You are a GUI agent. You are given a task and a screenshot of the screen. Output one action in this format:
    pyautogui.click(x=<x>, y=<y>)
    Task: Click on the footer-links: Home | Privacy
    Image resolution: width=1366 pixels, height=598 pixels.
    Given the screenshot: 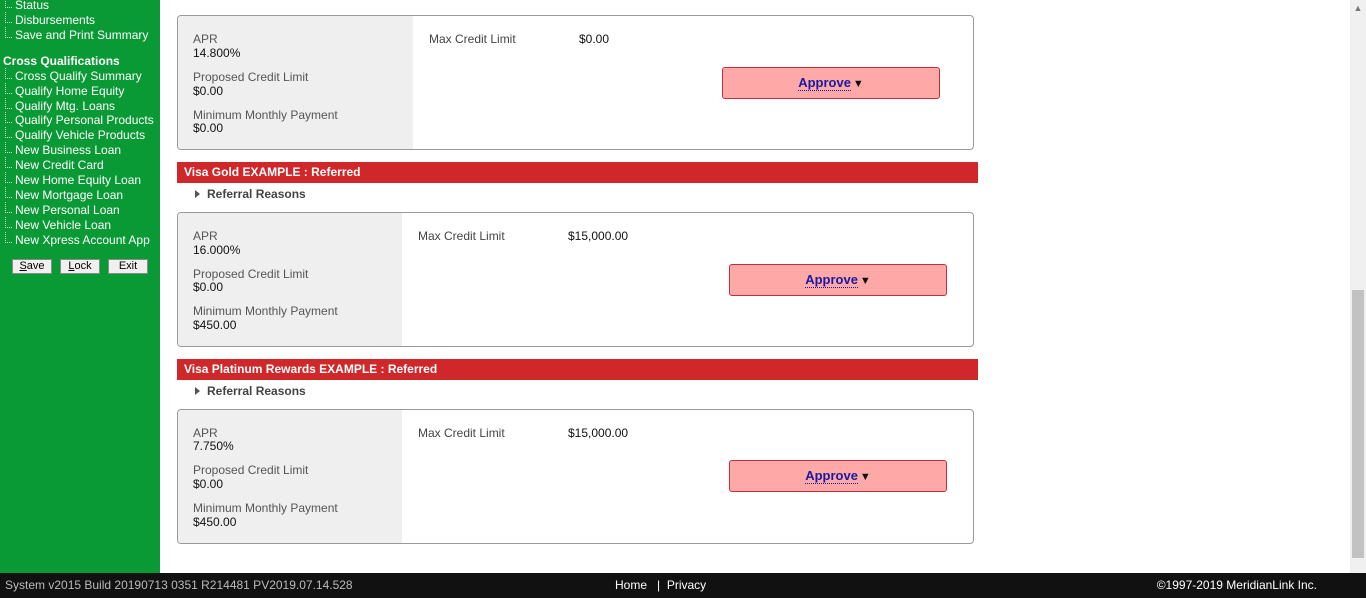 What is the action you would take?
    pyautogui.click(x=660, y=585)
    